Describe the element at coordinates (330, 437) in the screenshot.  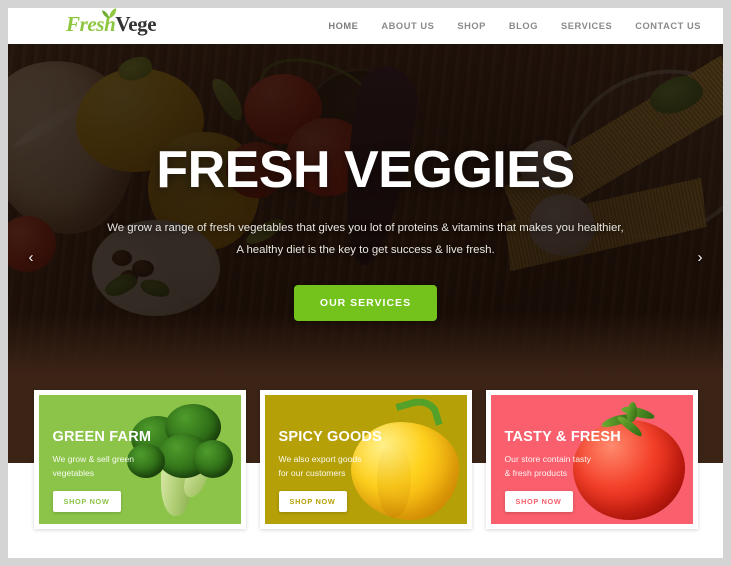
I see `card-title: SPICY GOODS` at that location.